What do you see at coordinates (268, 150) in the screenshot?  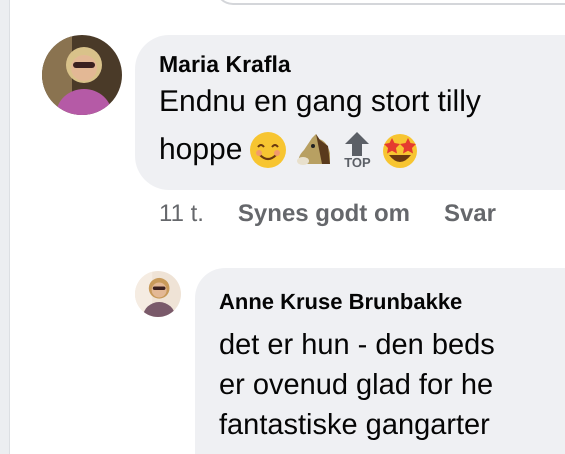 I see `smiling-face-icon` at bounding box center [268, 150].